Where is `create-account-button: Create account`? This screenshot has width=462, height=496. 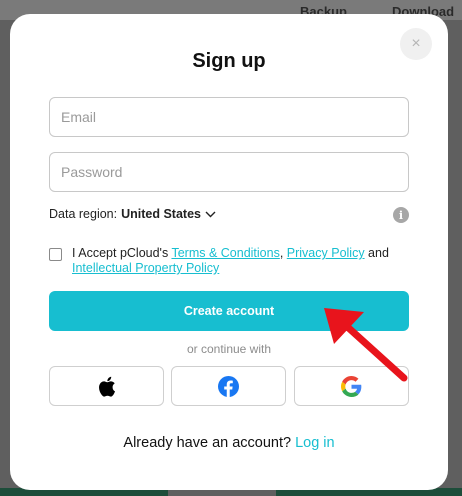 create-account-button: Create account is located at coordinates (229, 311).